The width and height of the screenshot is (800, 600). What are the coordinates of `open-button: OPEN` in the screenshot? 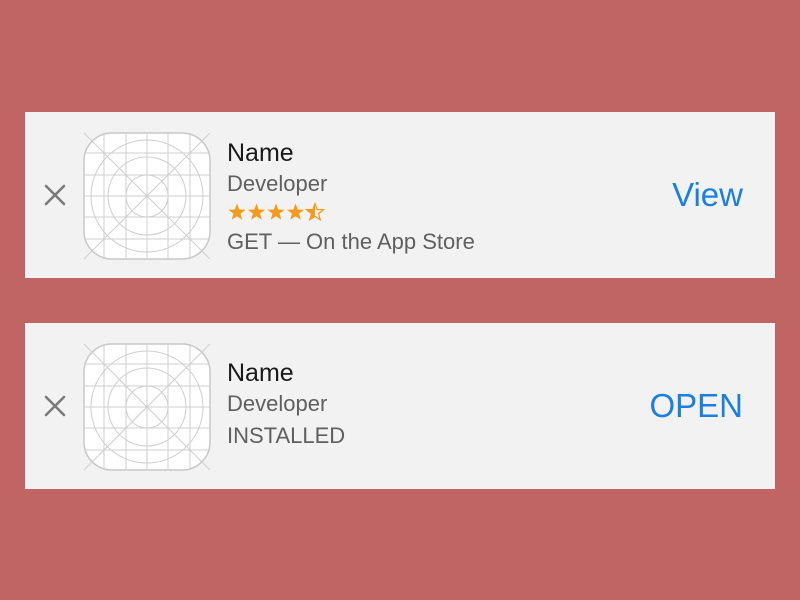 It's located at (696, 406).